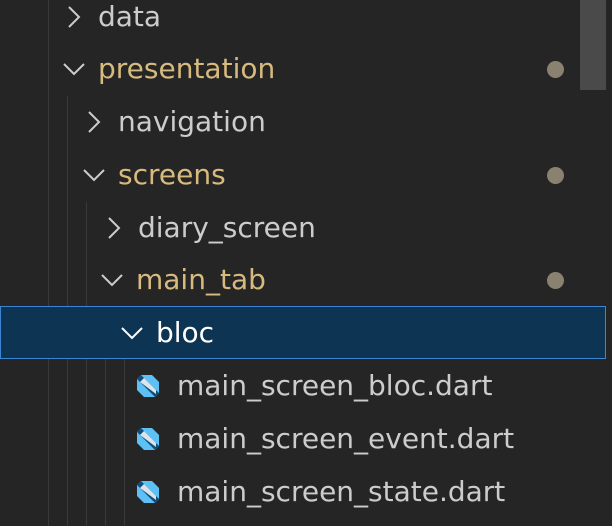 The image size is (612, 526). Describe the element at coordinates (346, 438) in the screenshot. I see `tree-item-label: main_screen_event.dart` at that location.